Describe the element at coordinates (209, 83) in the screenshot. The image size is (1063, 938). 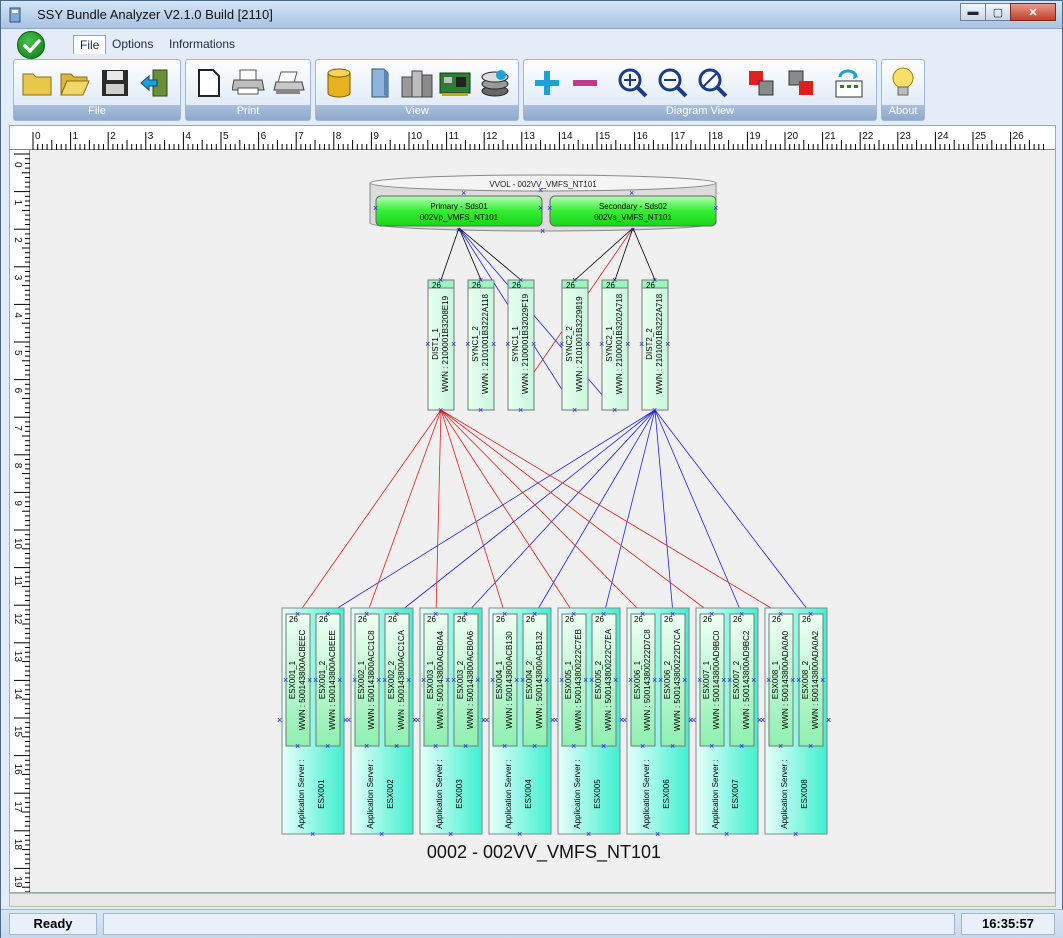
I see `new-page-icon` at that location.